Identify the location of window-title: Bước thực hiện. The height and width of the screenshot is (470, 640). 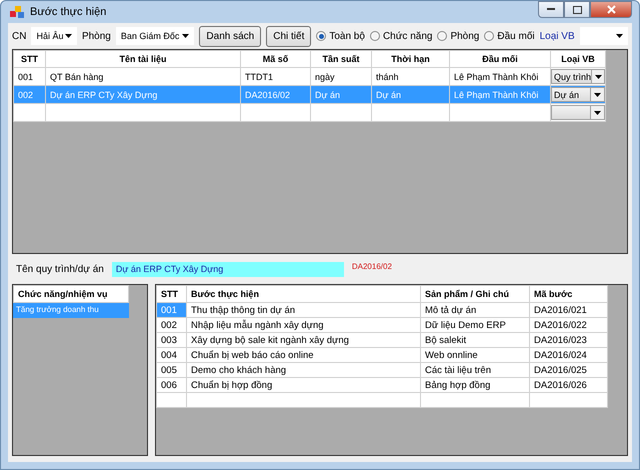
(68, 12).